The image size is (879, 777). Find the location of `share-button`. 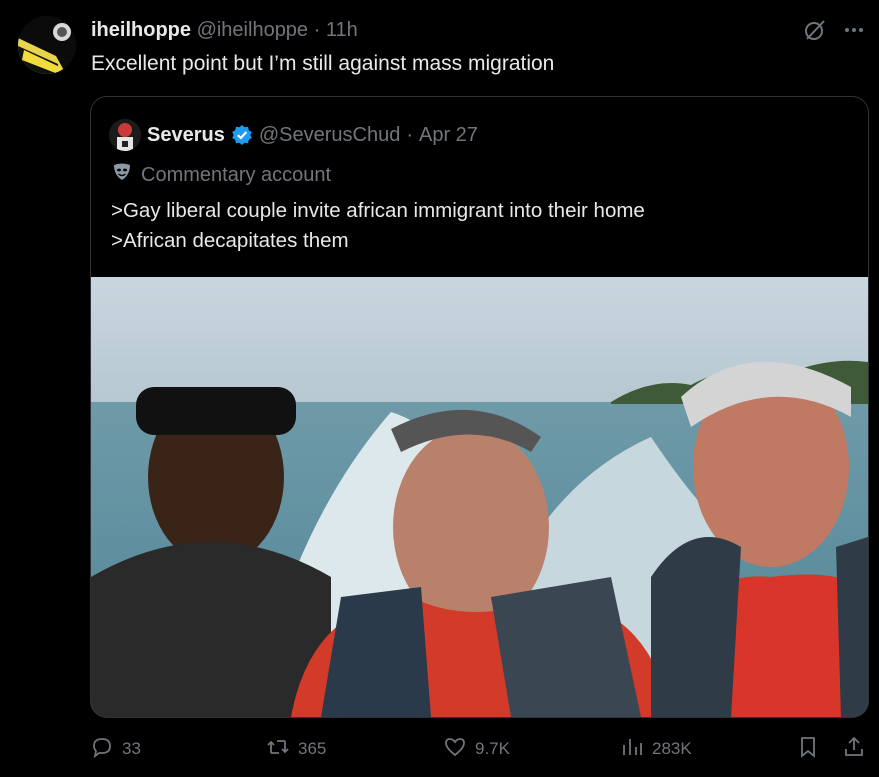

share-button is located at coordinates (854, 749).